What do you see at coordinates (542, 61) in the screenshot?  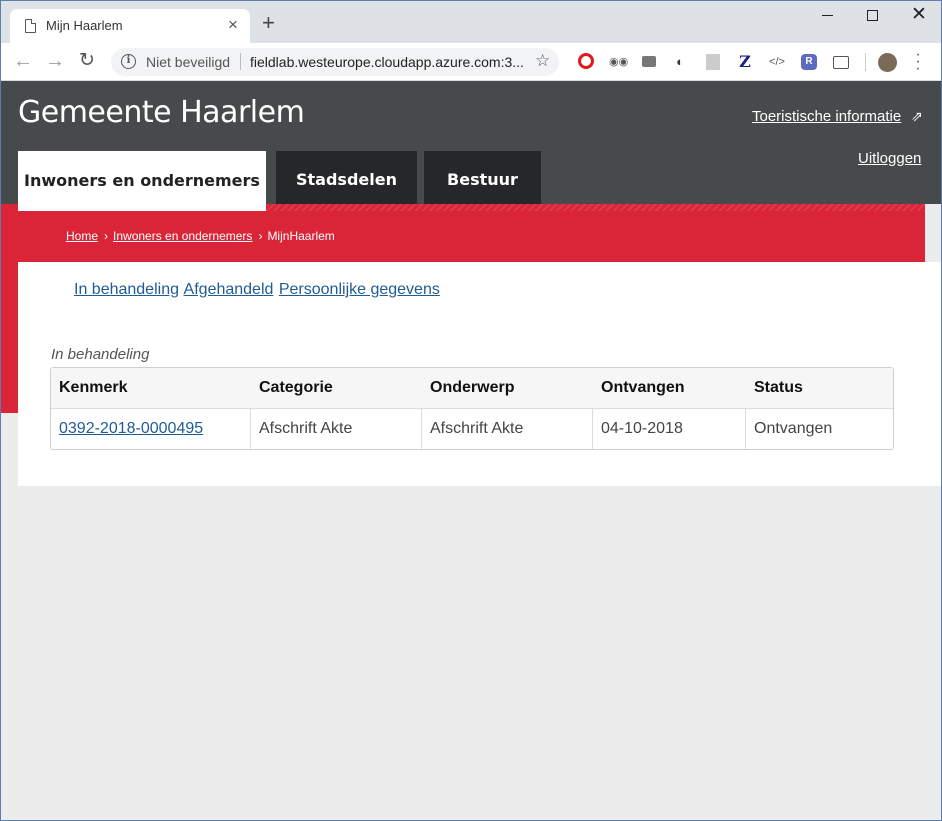 I see `bookmark-star-icon: ☆` at bounding box center [542, 61].